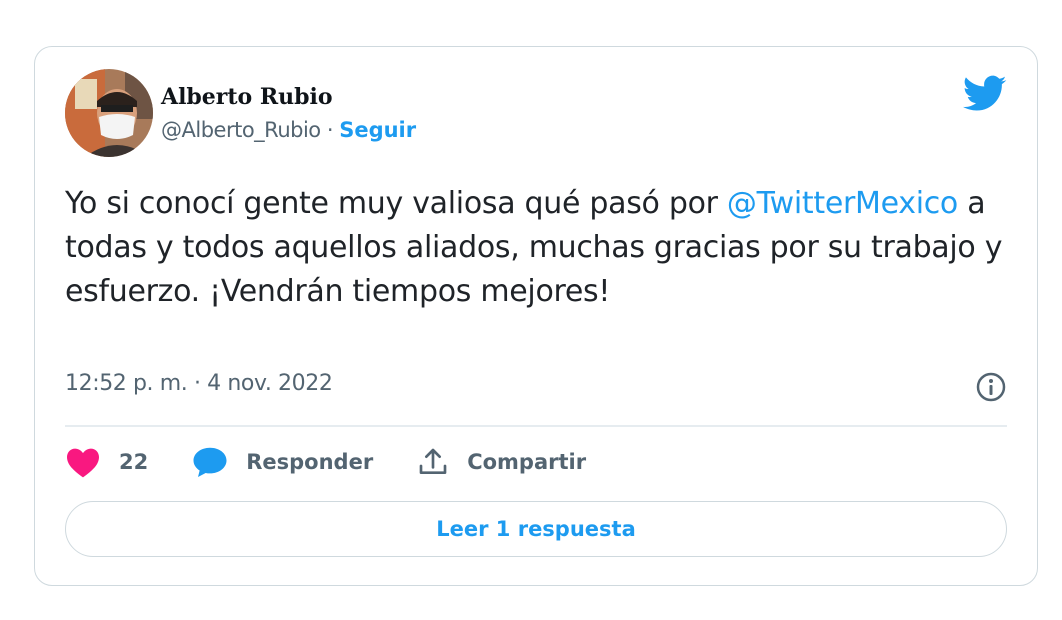 The width and height of the screenshot is (1062, 620). What do you see at coordinates (288, 97) in the screenshot?
I see `author-name: Alberto Rubio` at bounding box center [288, 97].